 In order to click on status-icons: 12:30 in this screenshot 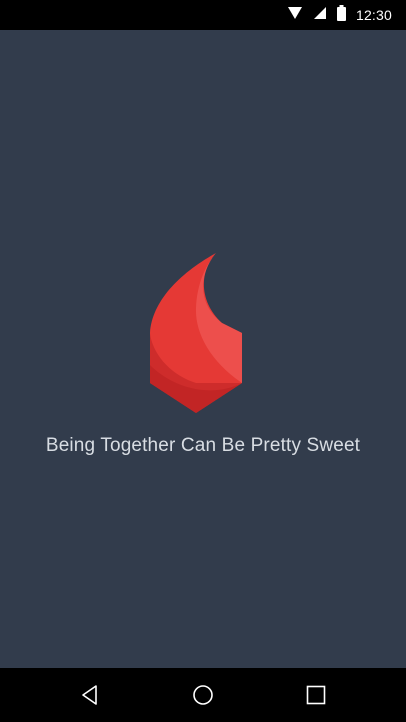, I will do `click(339, 15)`.